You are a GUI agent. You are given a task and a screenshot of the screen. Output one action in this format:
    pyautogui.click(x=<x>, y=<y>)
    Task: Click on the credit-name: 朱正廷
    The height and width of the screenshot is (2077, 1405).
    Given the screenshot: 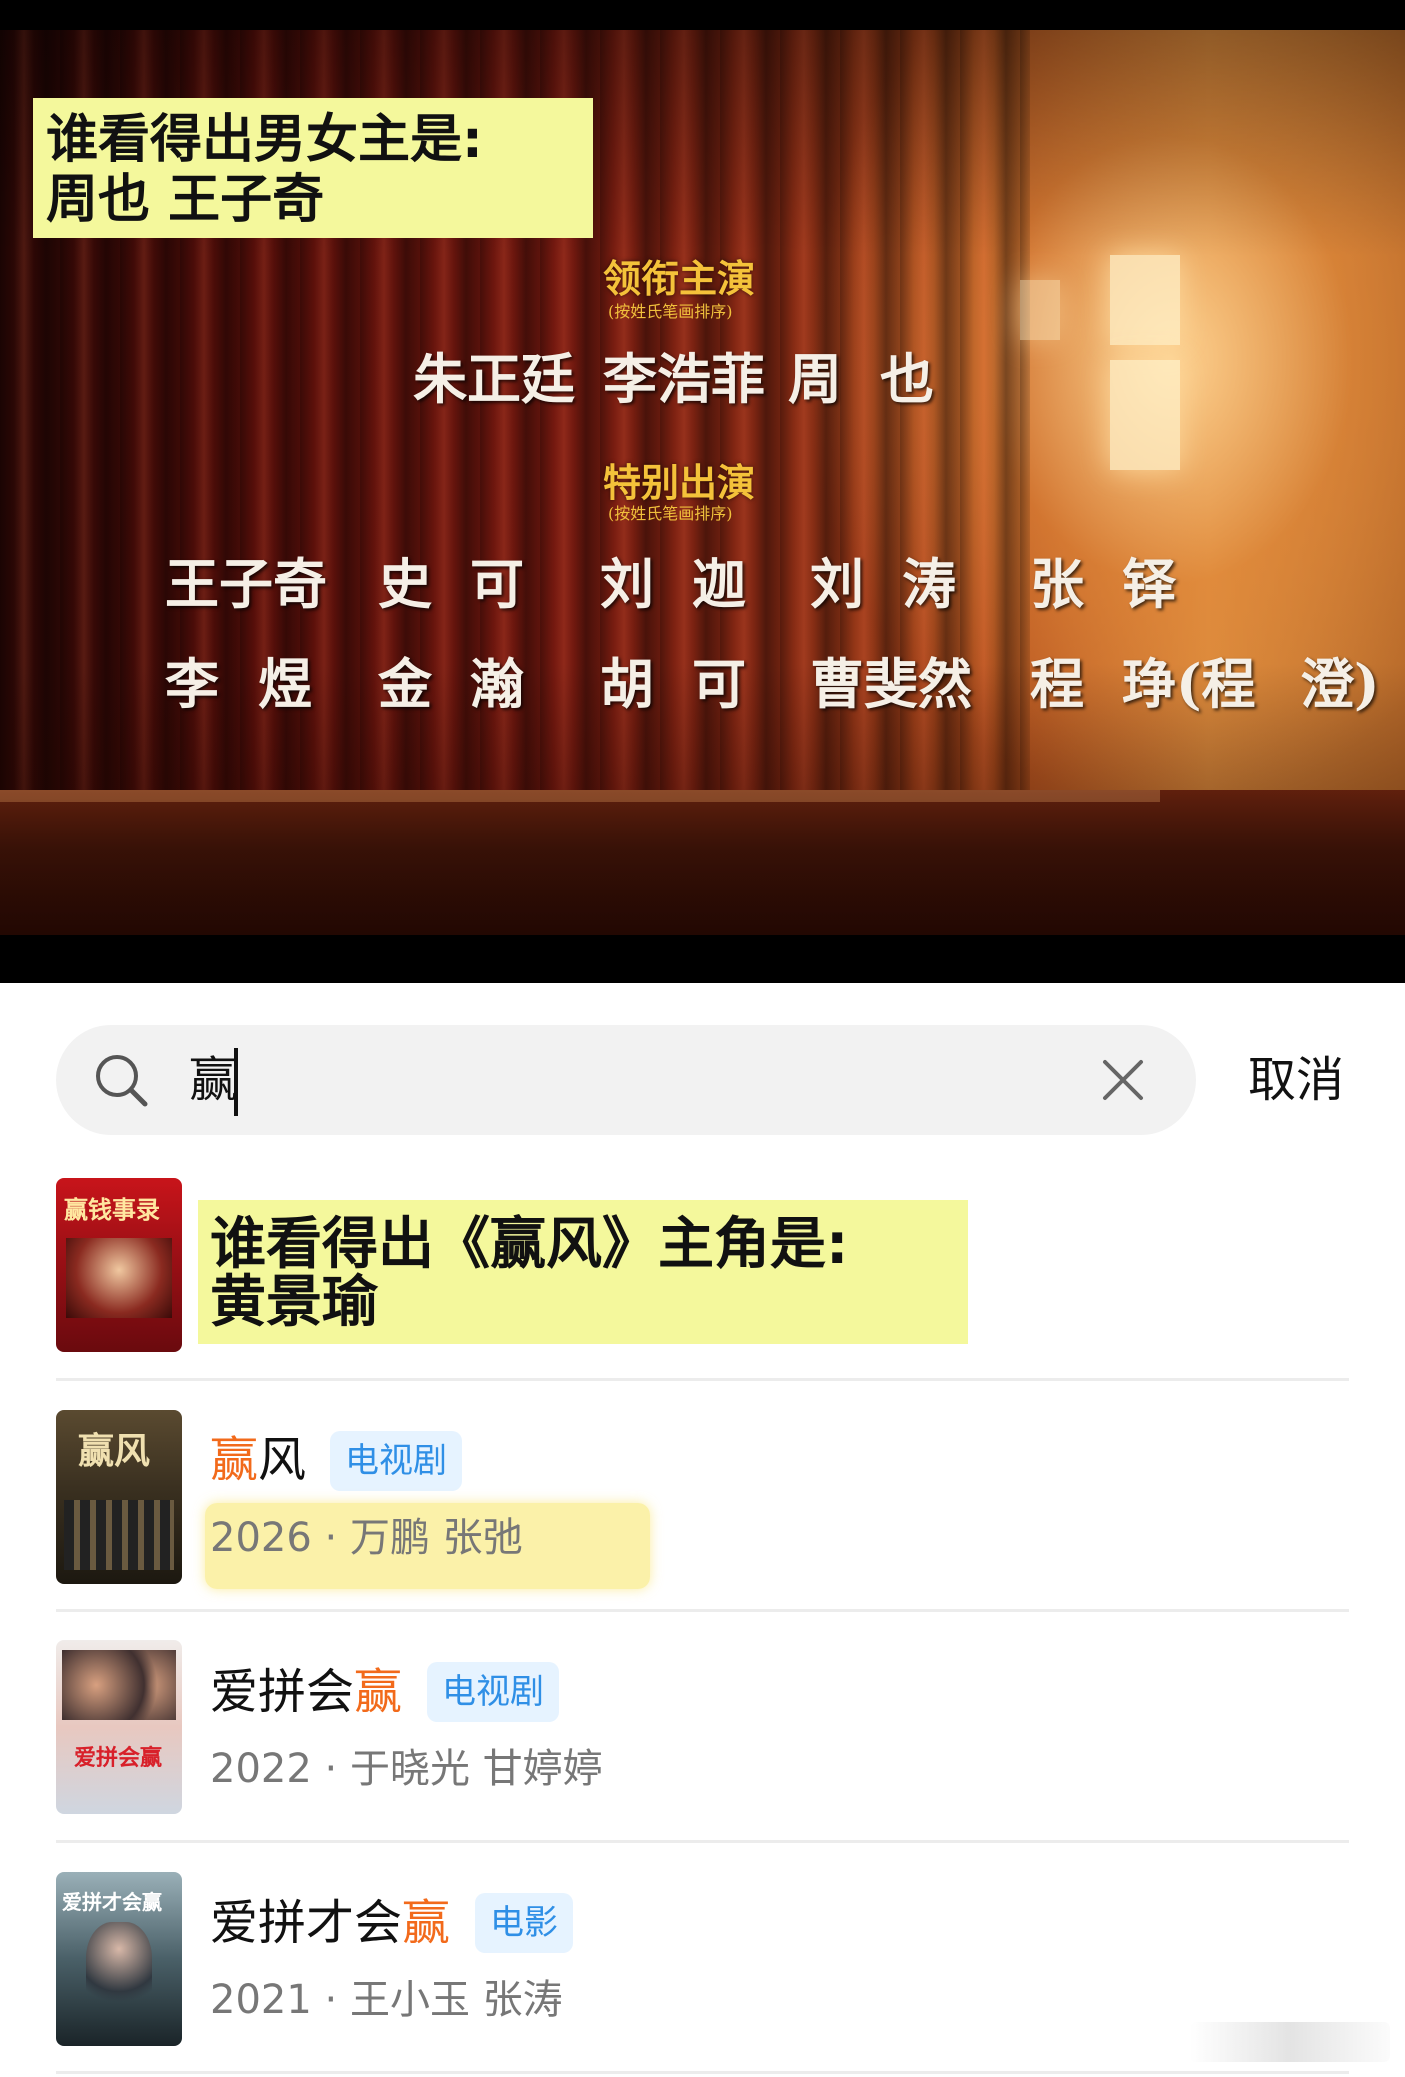 What is the action you would take?
    pyautogui.click(x=494, y=379)
    